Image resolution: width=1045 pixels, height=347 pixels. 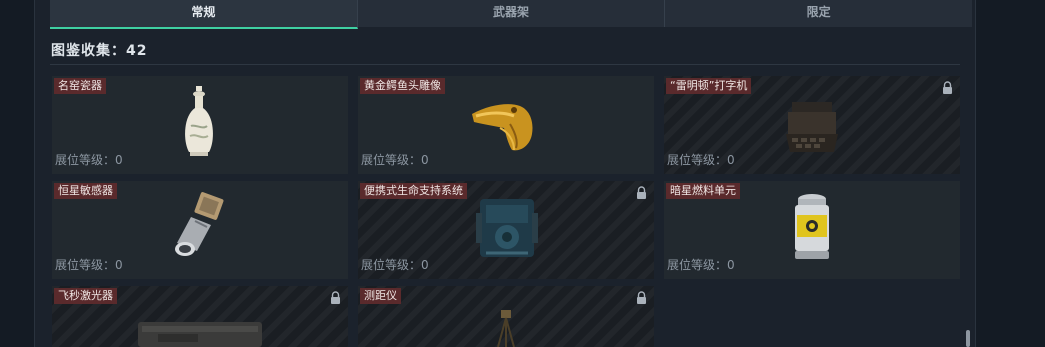 What do you see at coordinates (99, 51) in the screenshot?
I see `collection-count-title: 图鉴收集：42` at bounding box center [99, 51].